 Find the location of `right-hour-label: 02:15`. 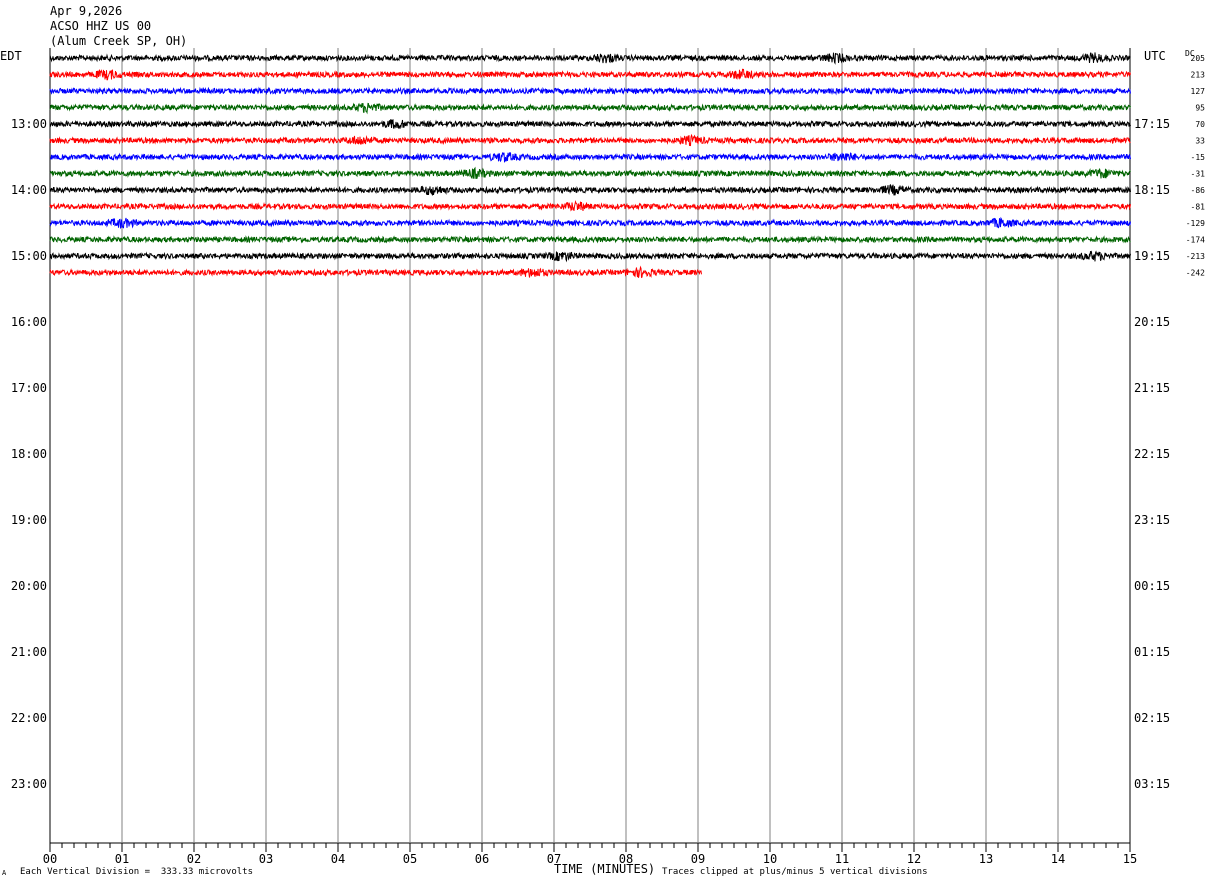

right-hour-label: 02:15 is located at coordinates (1152, 718).